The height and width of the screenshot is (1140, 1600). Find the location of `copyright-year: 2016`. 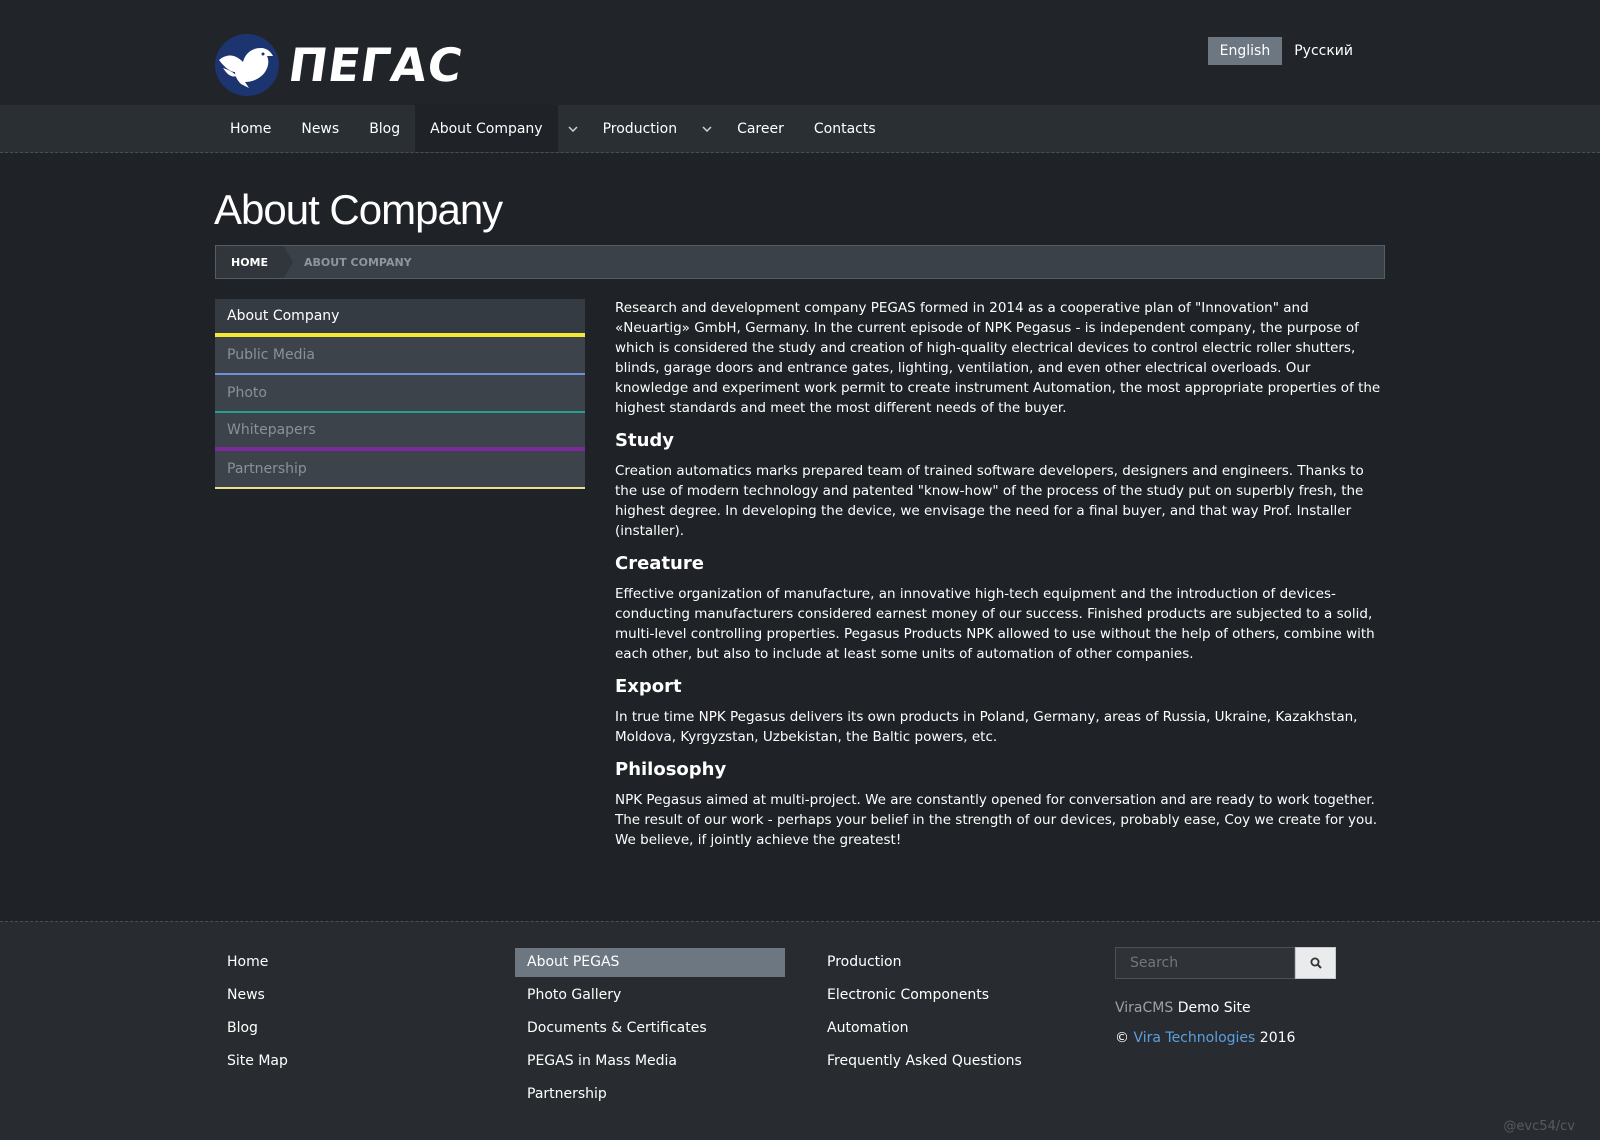

copyright-year: 2016 is located at coordinates (1277, 1038).